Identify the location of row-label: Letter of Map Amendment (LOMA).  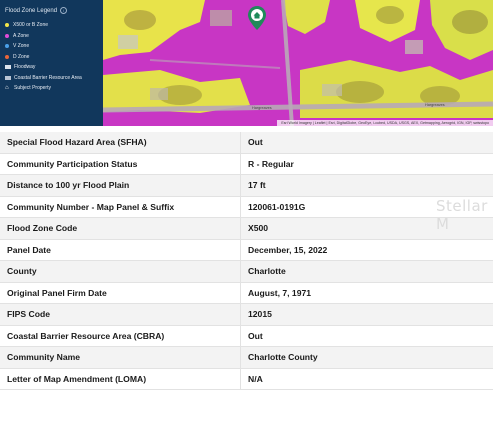
(120, 379).